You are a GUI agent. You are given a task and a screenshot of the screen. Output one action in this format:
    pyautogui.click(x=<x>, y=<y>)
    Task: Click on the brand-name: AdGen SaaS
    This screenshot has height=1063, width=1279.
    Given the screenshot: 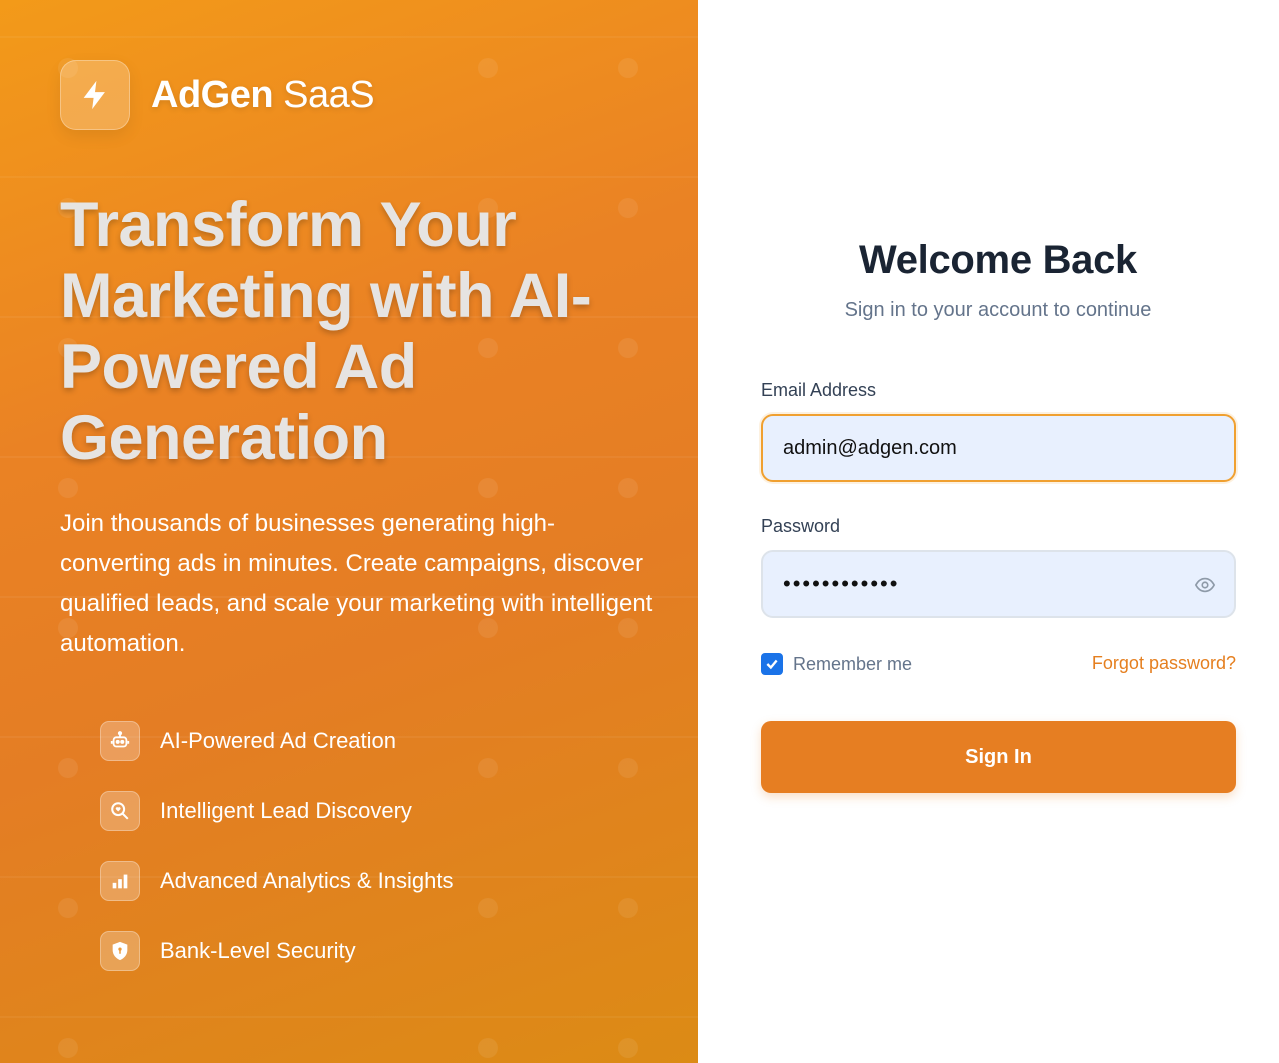 What is the action you would take?
    pyautogui.click(x=263, y=95)
    